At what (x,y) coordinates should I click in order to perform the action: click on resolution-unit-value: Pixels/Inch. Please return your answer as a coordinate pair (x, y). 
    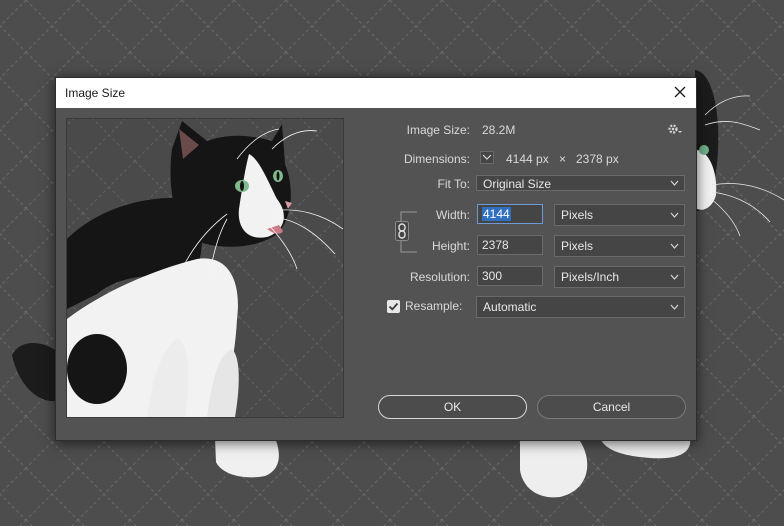
    Looking at the image, I should click on (590, 277).